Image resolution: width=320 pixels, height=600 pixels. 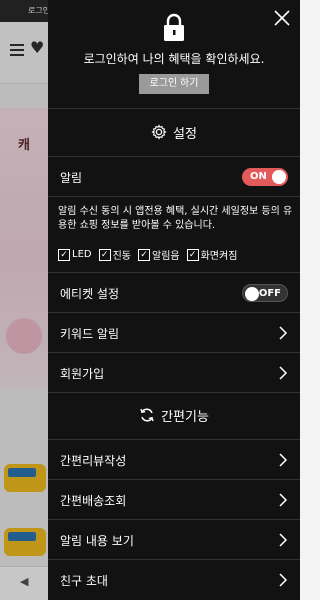 I want to click on notification-view-row: 알림 내용 보기, so click(x=174, y=540).